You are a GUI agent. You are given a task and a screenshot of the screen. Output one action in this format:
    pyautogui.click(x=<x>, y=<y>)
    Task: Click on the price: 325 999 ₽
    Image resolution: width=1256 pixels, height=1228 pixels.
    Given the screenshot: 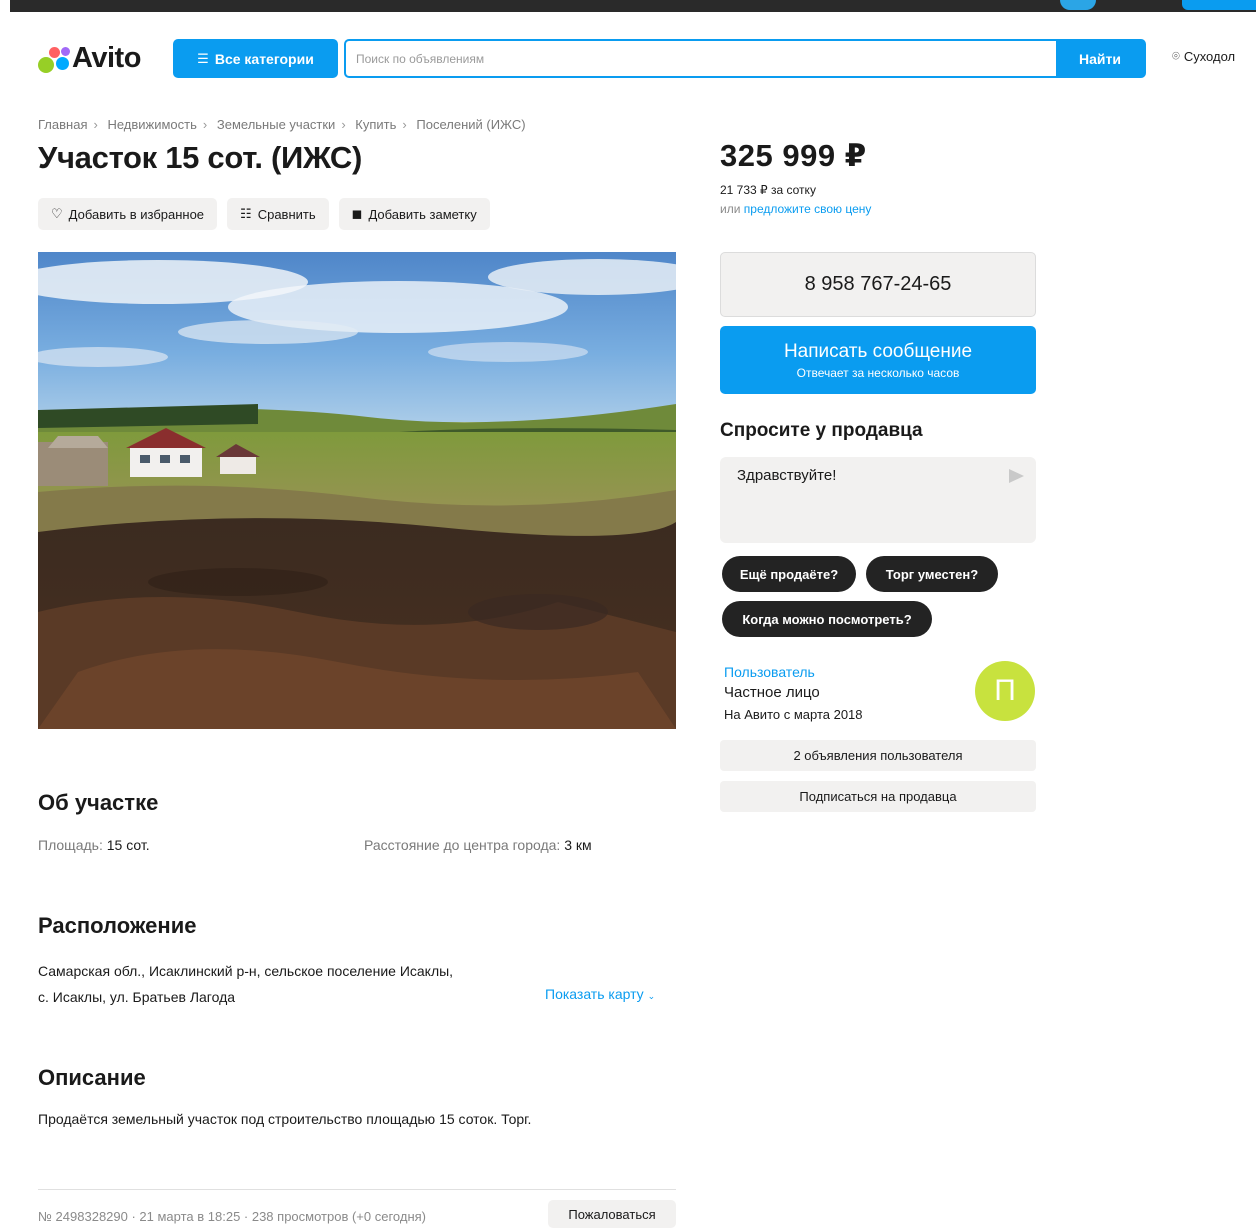 What is the action you would take?
    pyautogui.click(x=793, y=155)
    